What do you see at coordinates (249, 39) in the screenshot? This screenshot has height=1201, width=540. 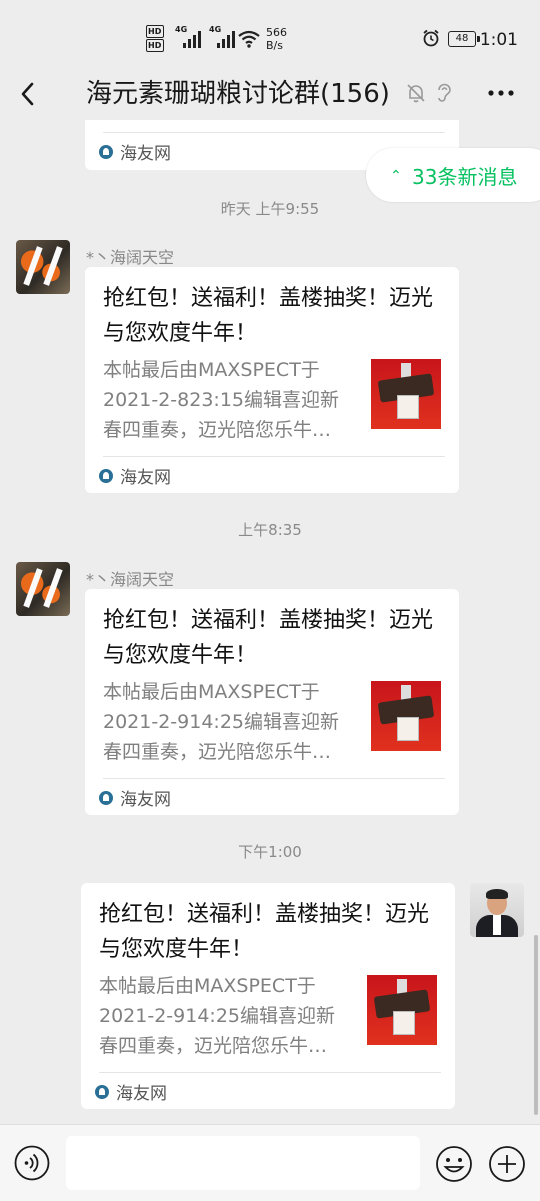 I see `wifi-icon` at bounding box center [249, 39].